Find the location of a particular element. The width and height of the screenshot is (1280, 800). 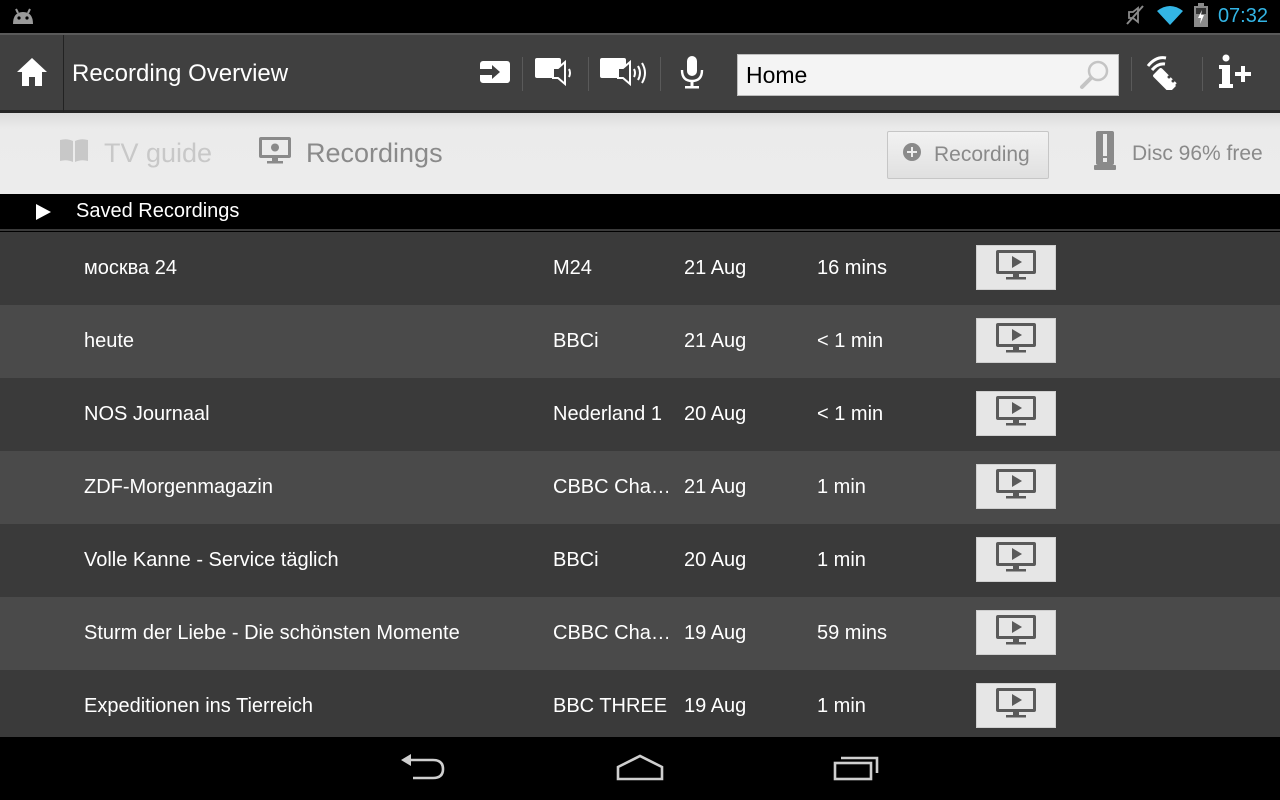

list-item: ZDF-Morgenmagazin CBBC Cha… 21 Aug 1 min is located at coordinates (640, 487).